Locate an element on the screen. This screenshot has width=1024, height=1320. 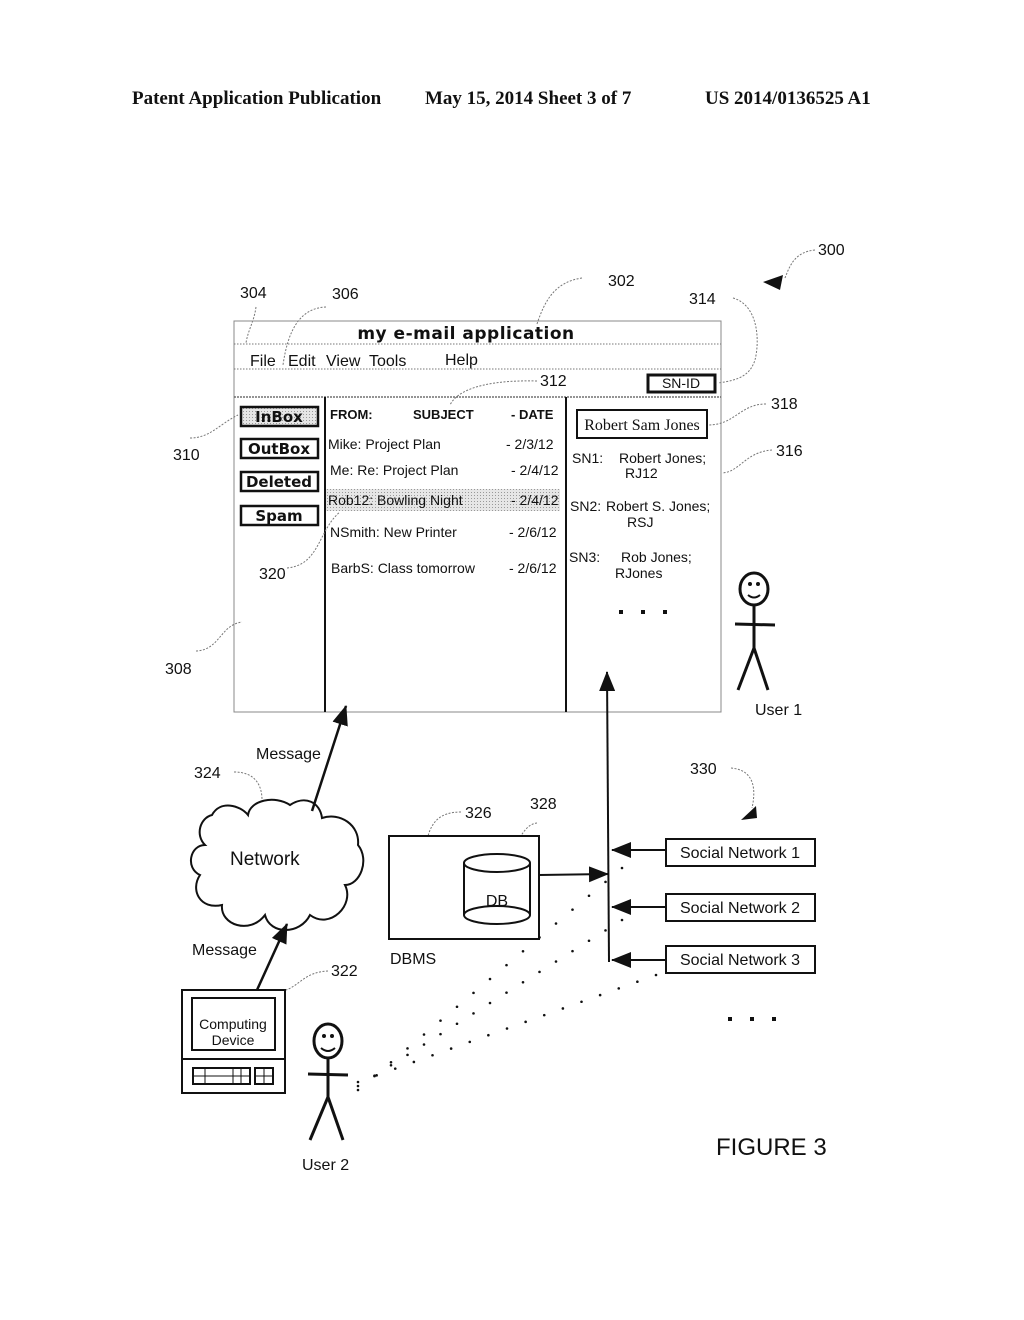
svg-text: RJ12 is located at coordinates (641, 473).